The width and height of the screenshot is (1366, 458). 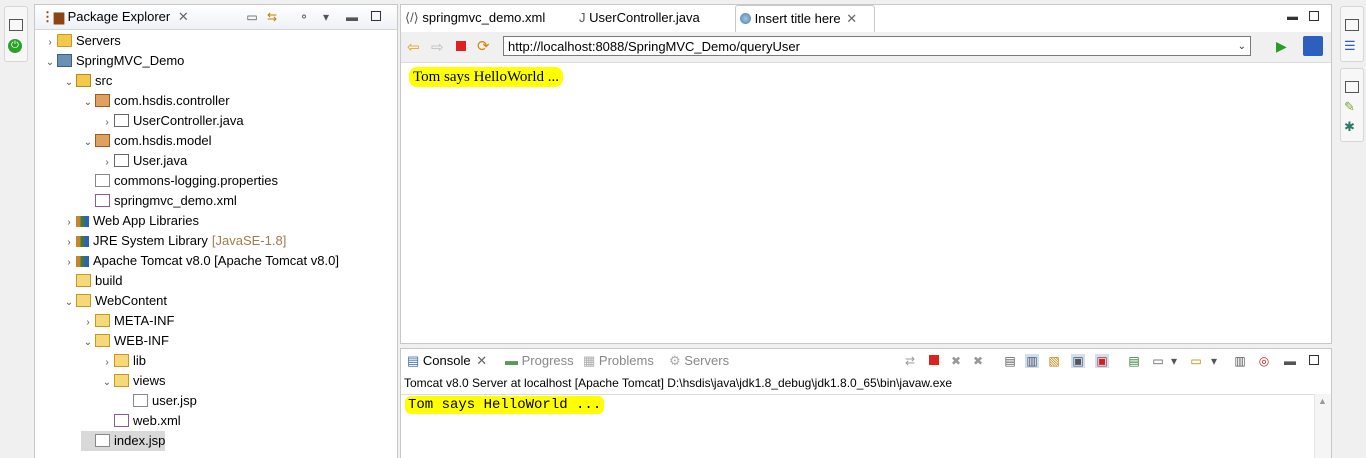 I want to click on display-console-icon: ▭, so click(x=1158, y=361).